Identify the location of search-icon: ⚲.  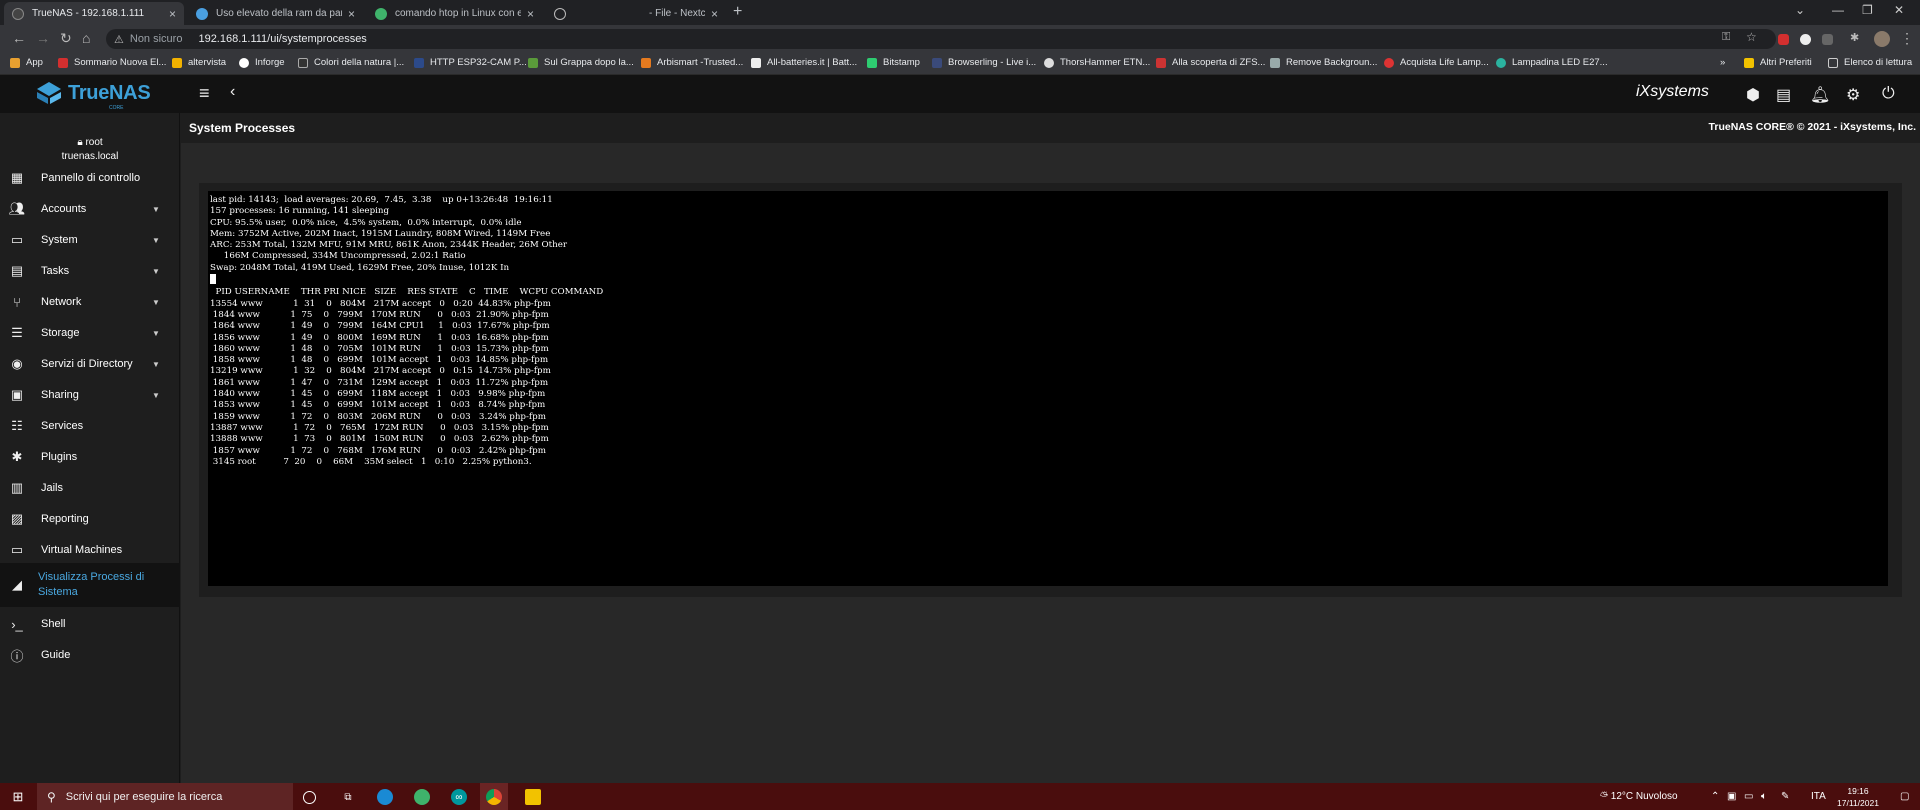
(51, 796).